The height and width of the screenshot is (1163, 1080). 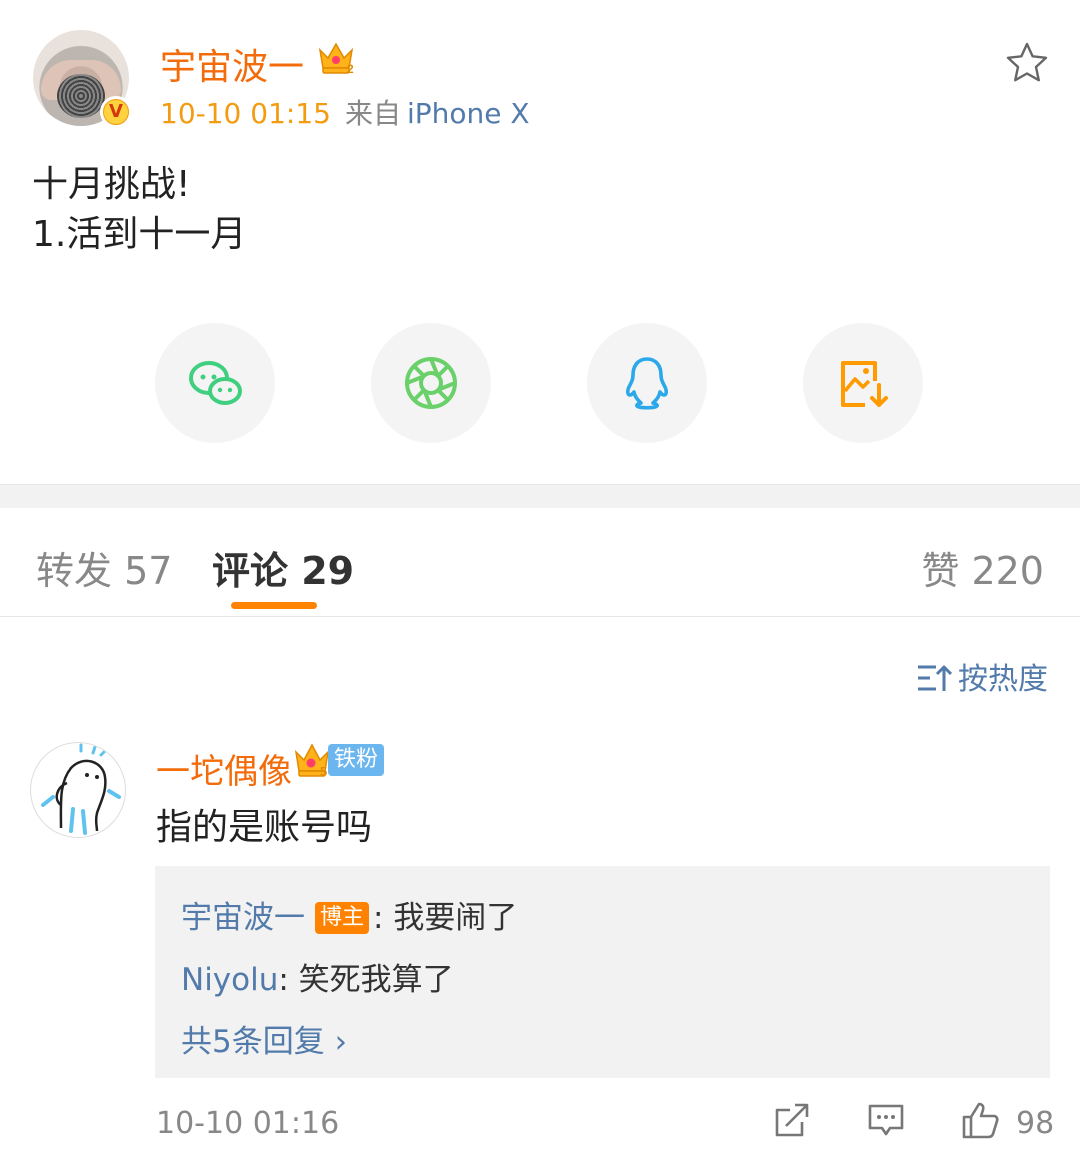 What do you see at coordinates (336, 59) in the screenshot?
I see `crown-icon: 2` at bounding box center [336, 59].